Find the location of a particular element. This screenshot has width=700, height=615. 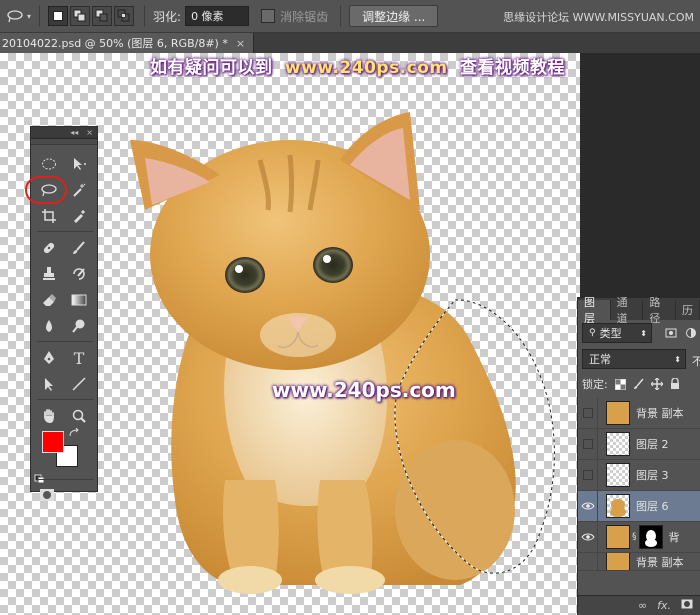

lock-position-icon is located at coordinates (657, 384).